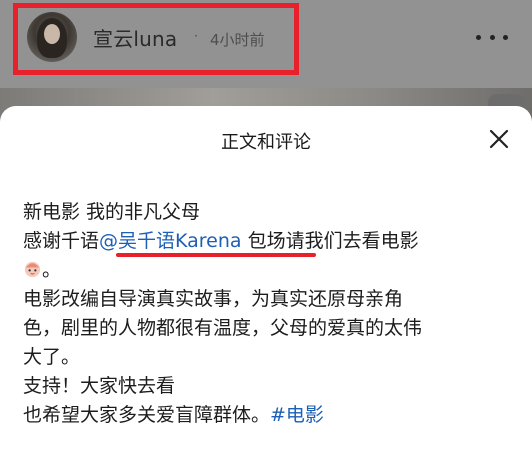 The image size is (532, 455). What do you see at coordinates (32, 269) in the screenshot?
I see `cute-face-emoji-icon` at bounding box center [32, 269].